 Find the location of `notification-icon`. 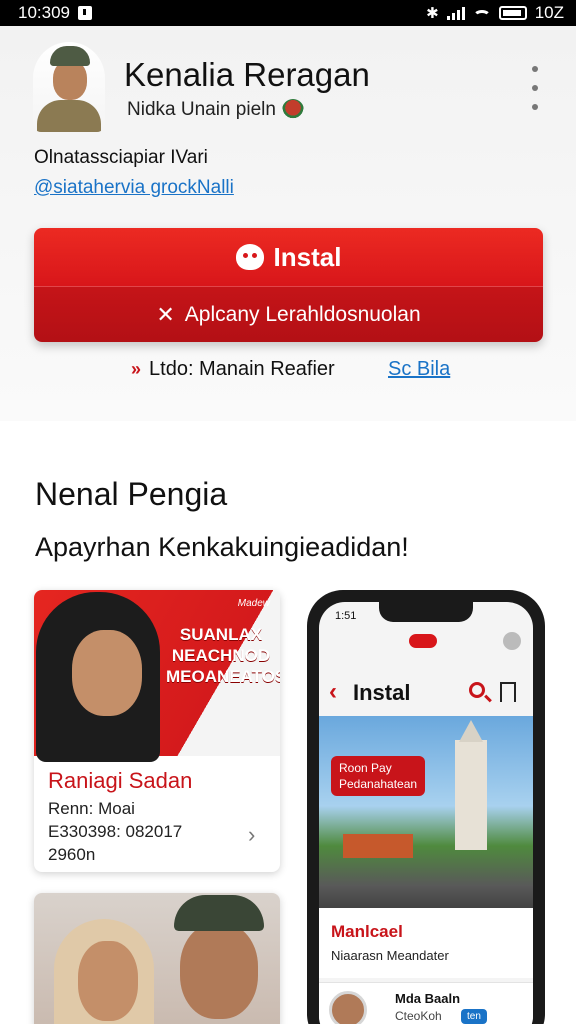

notification-icon is located at coordinates (85, 13).